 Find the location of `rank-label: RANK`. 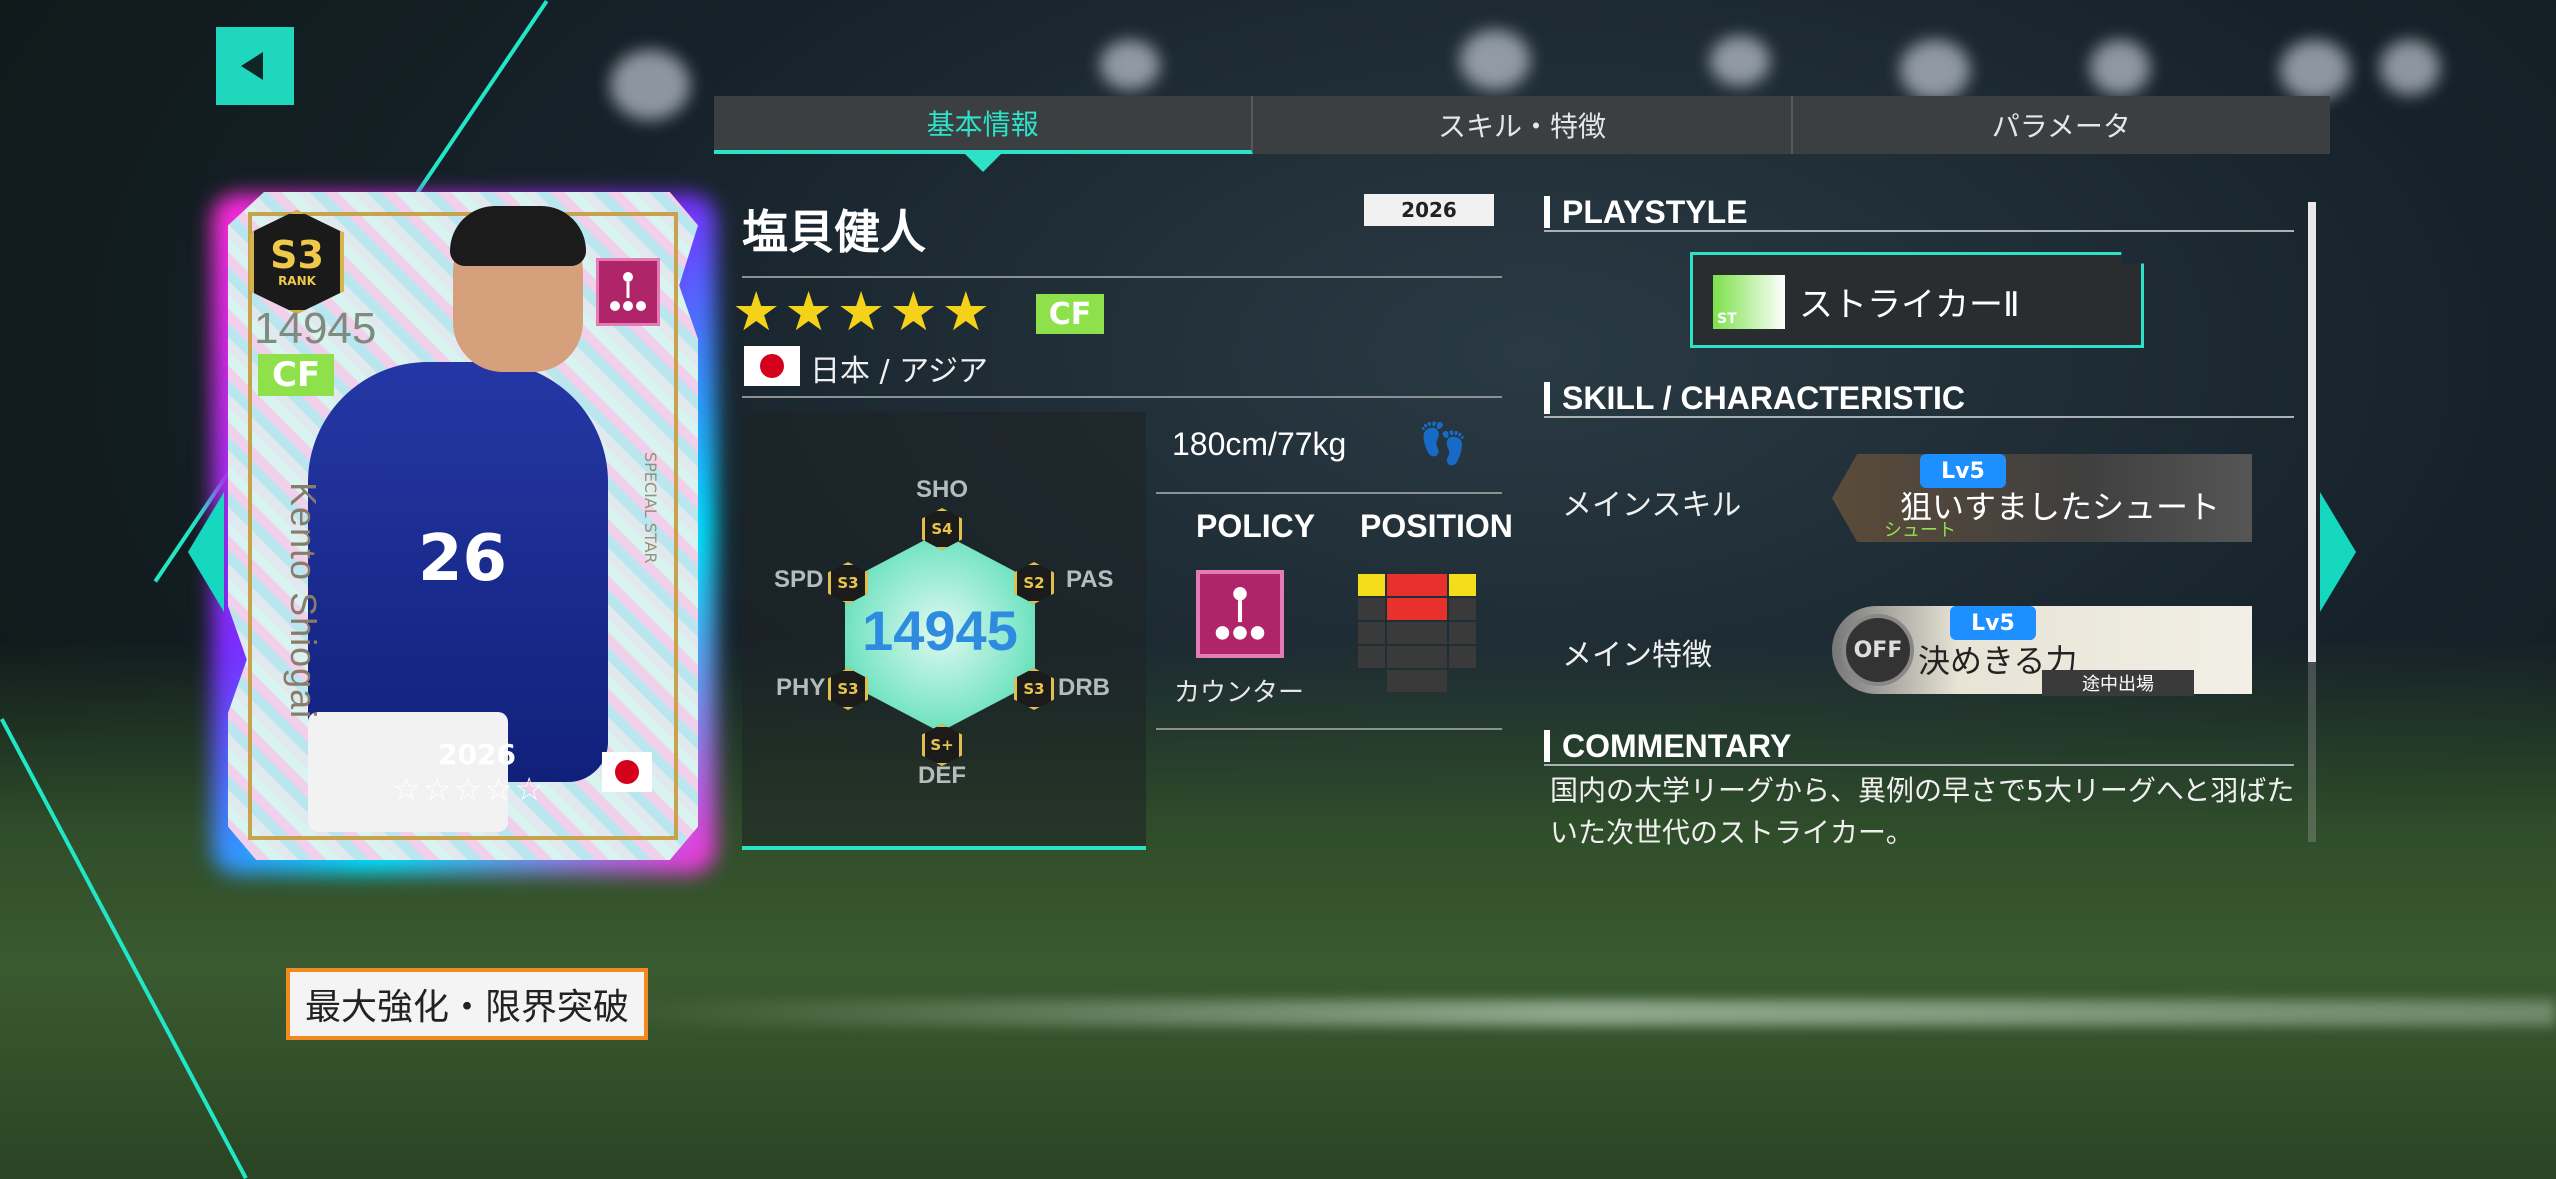

rank-label: RANK is located at coordinates (297, 281).